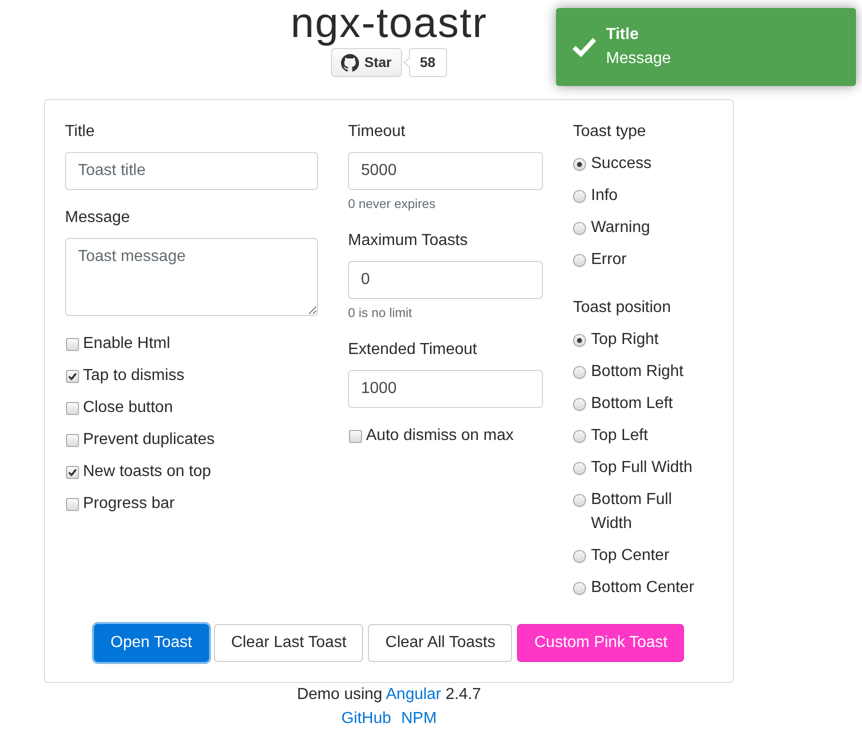 The height and width of the screenshot is (750, 862). What do you see at coordinates (620, 228) in the screenshot?
I see `radio-label: Warning` at bounding box center [620, 228].